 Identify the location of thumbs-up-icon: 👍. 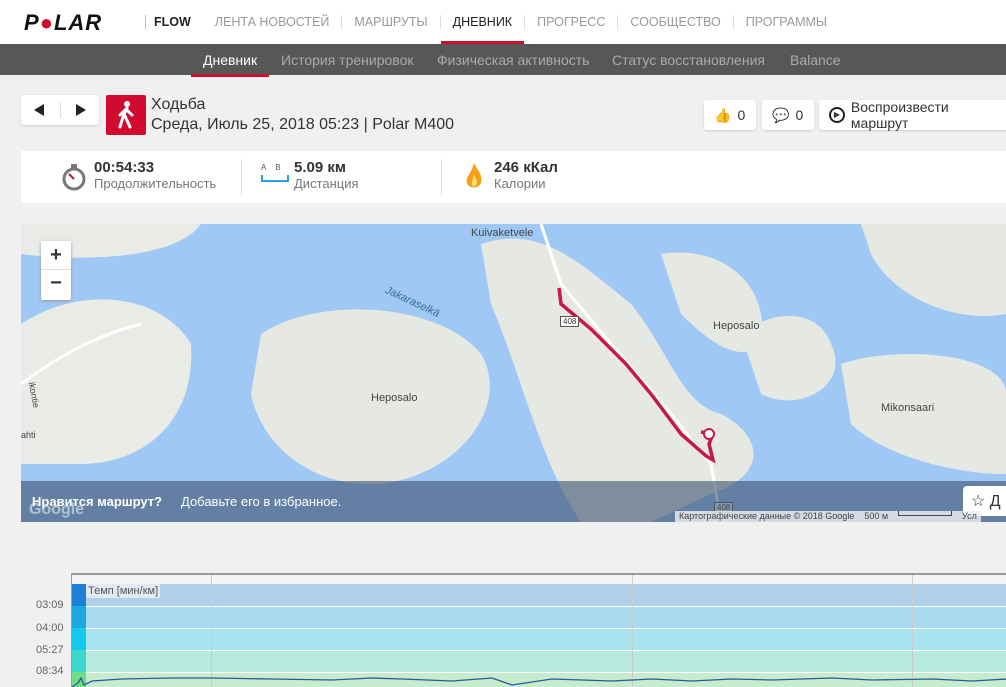
(723, 114).